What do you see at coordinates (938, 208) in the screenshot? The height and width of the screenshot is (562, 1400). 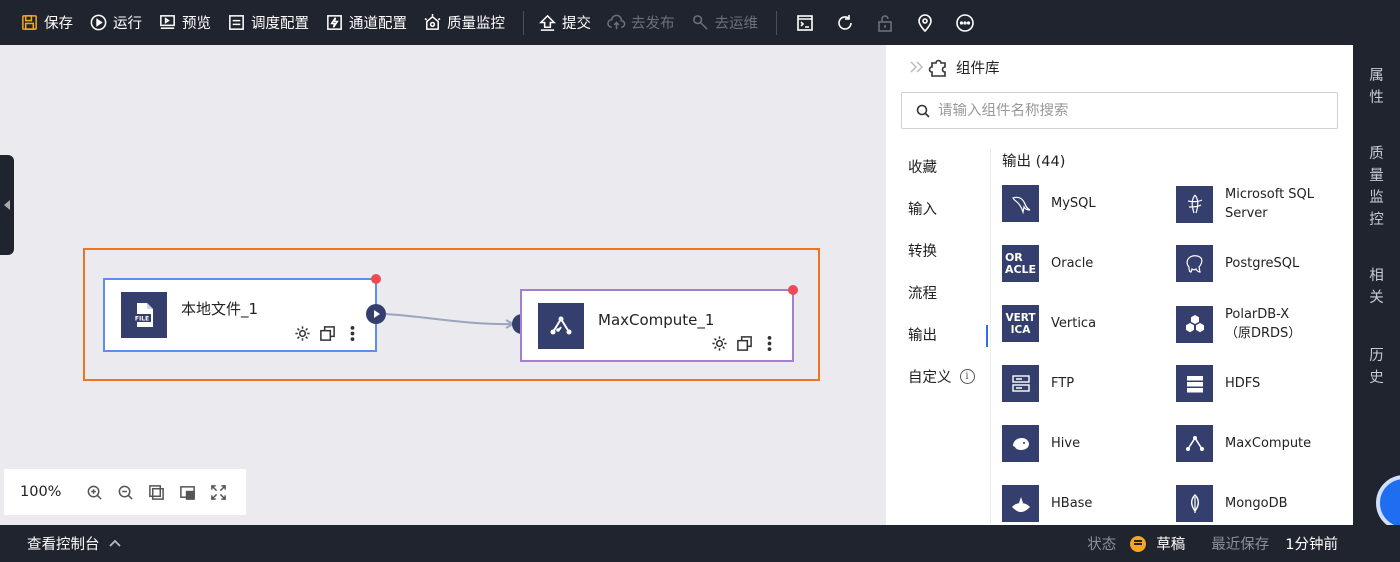 I see `category-input: 输入` at bounding box center [938, 208].